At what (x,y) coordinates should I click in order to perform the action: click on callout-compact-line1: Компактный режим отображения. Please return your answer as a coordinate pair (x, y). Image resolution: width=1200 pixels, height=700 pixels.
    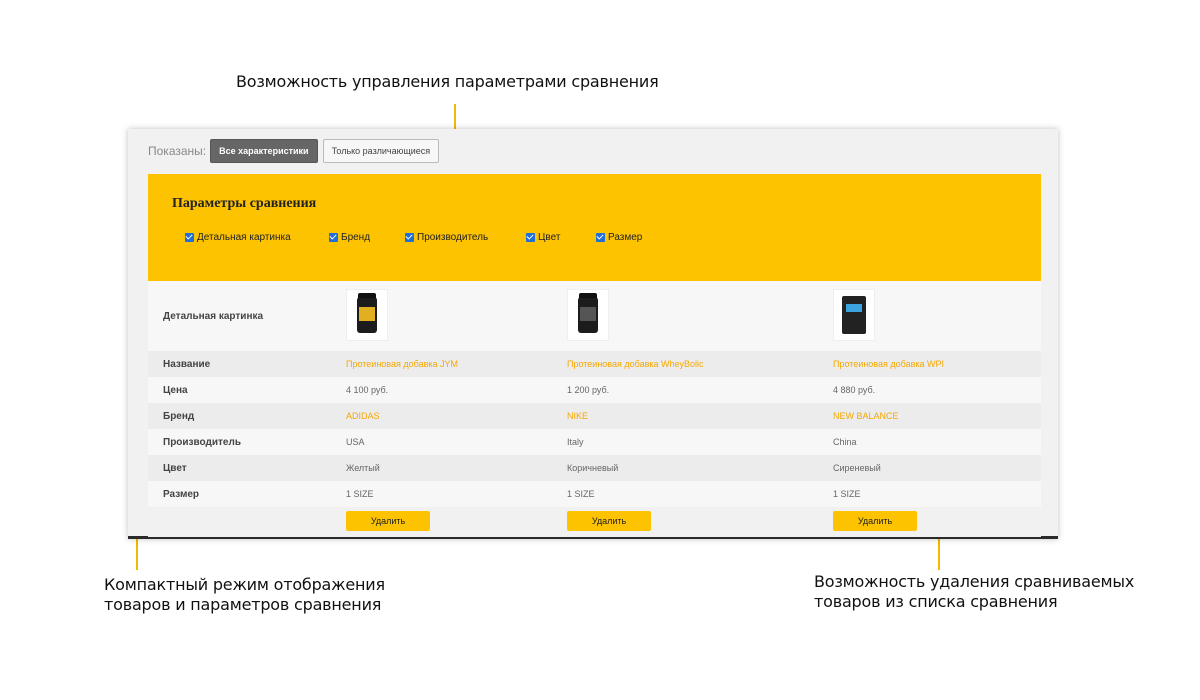
    Looking at the image, I should click on (244, 584).